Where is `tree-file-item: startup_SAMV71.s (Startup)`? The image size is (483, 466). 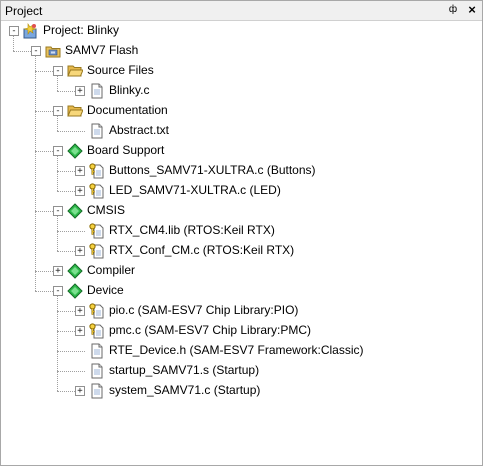
tree-file-item: startup_SAMV71.s (Startup) is located at coordinates (241, 371).